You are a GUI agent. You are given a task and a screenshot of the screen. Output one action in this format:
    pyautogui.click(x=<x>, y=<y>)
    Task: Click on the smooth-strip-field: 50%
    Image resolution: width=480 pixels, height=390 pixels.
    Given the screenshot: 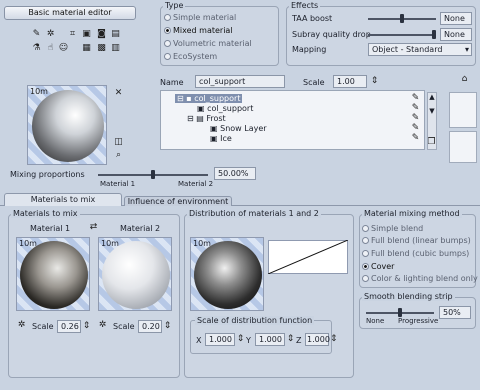 What is the action you would take?
    pyautogui.click(x=455, y=312)
    